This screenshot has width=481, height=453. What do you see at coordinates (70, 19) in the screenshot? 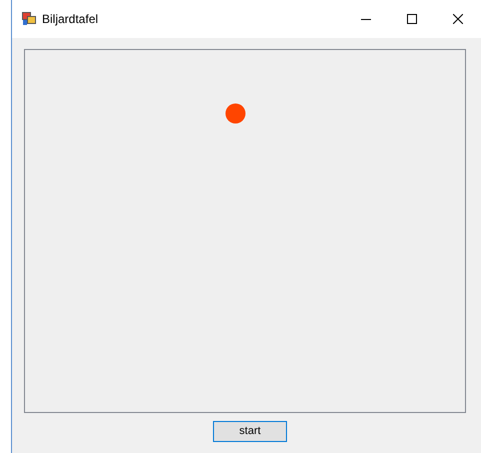
I see `window-title: Biljardtafel` at bounding box center [70, 19].